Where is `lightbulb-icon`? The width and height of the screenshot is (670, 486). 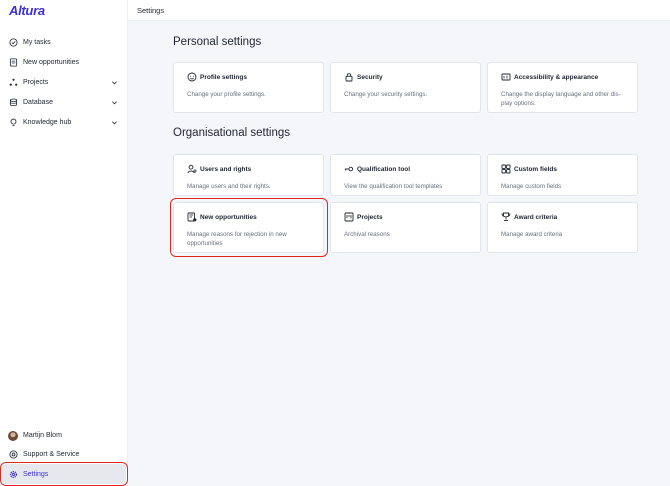
lightbulb-icon is located at coordinates (13, 123).